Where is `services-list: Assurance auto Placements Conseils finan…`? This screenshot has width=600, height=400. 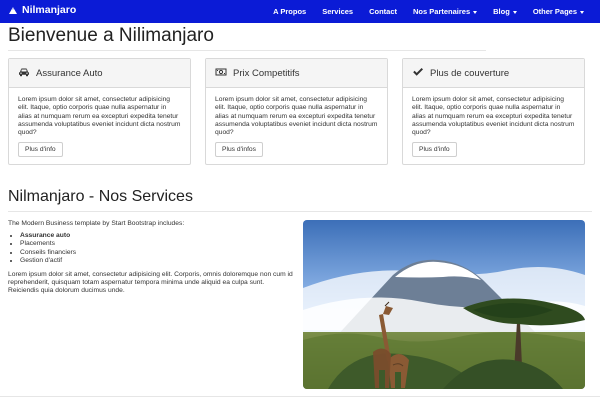
services-list: Assurance auto Placements Conseils finan… is located at coordinates (151, 248).